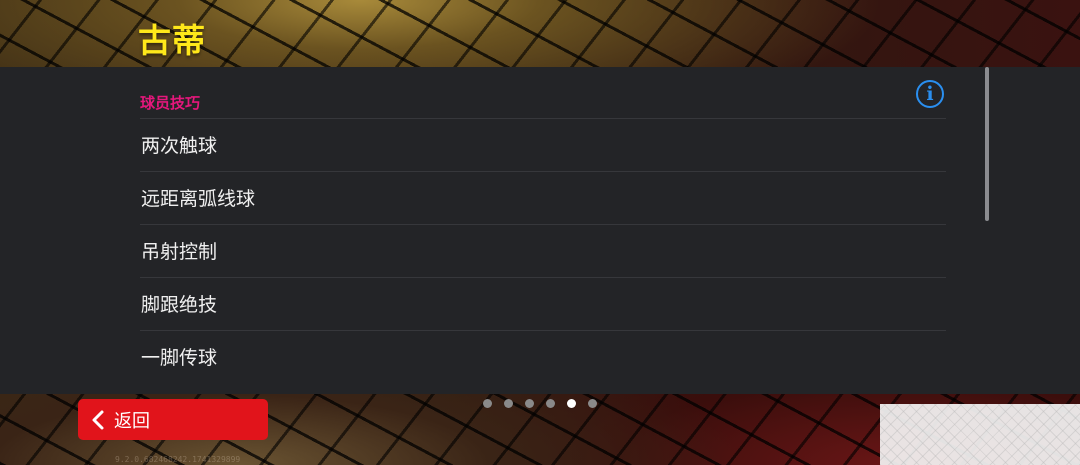  What do you see at coordinates (543, 197) in the screenshot?
I see `skill-item: 远距离弧线球` at bounding box center [543, 197].